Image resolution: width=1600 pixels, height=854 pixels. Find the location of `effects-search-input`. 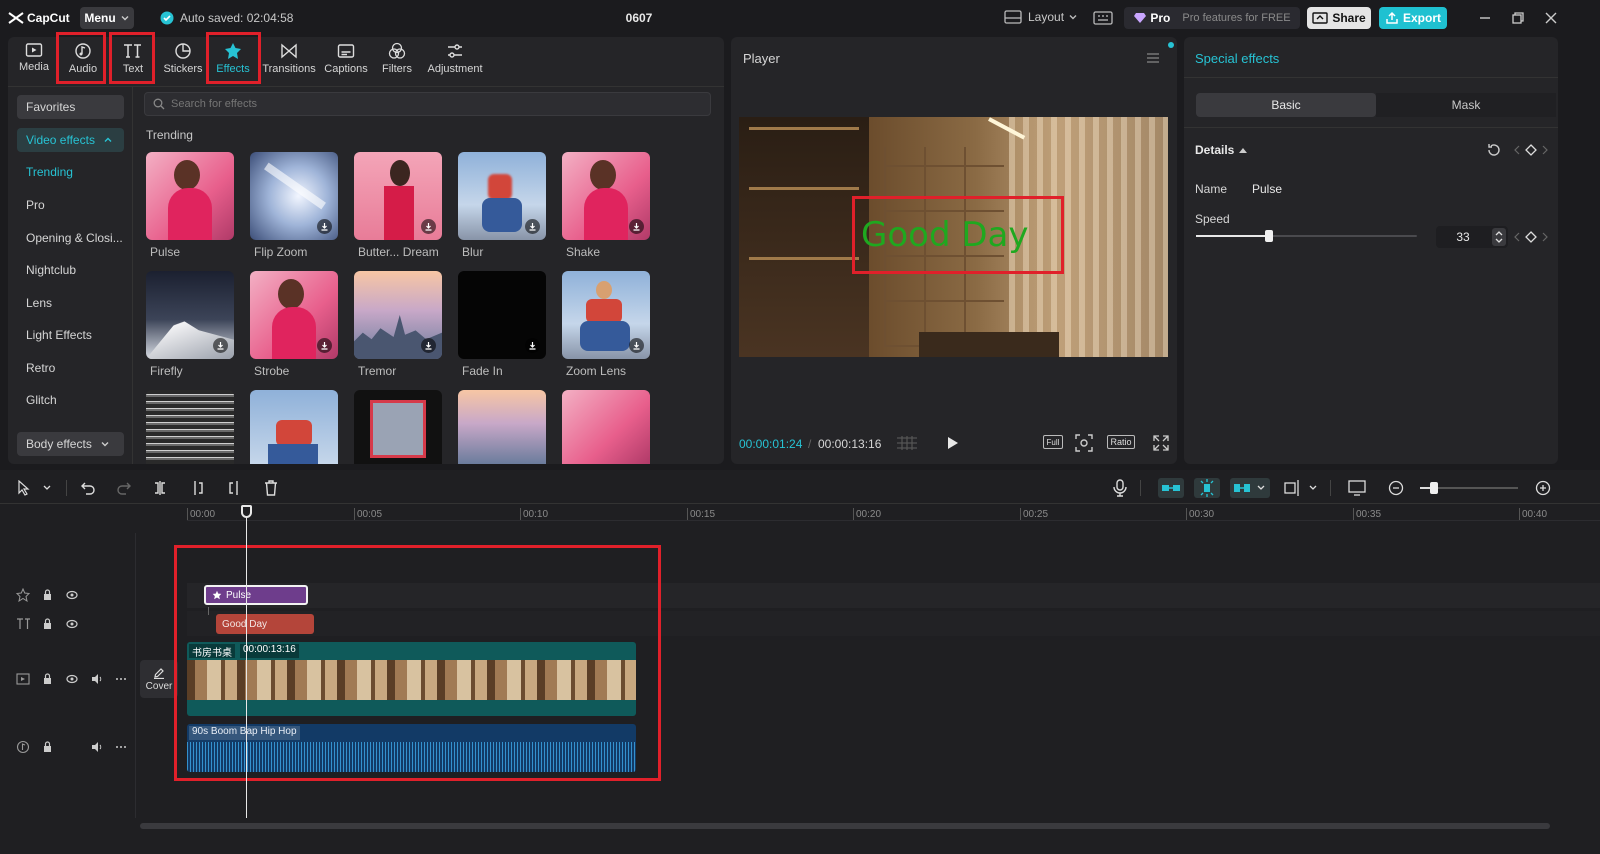

effects-search-input is located at coordinates (427, 104).